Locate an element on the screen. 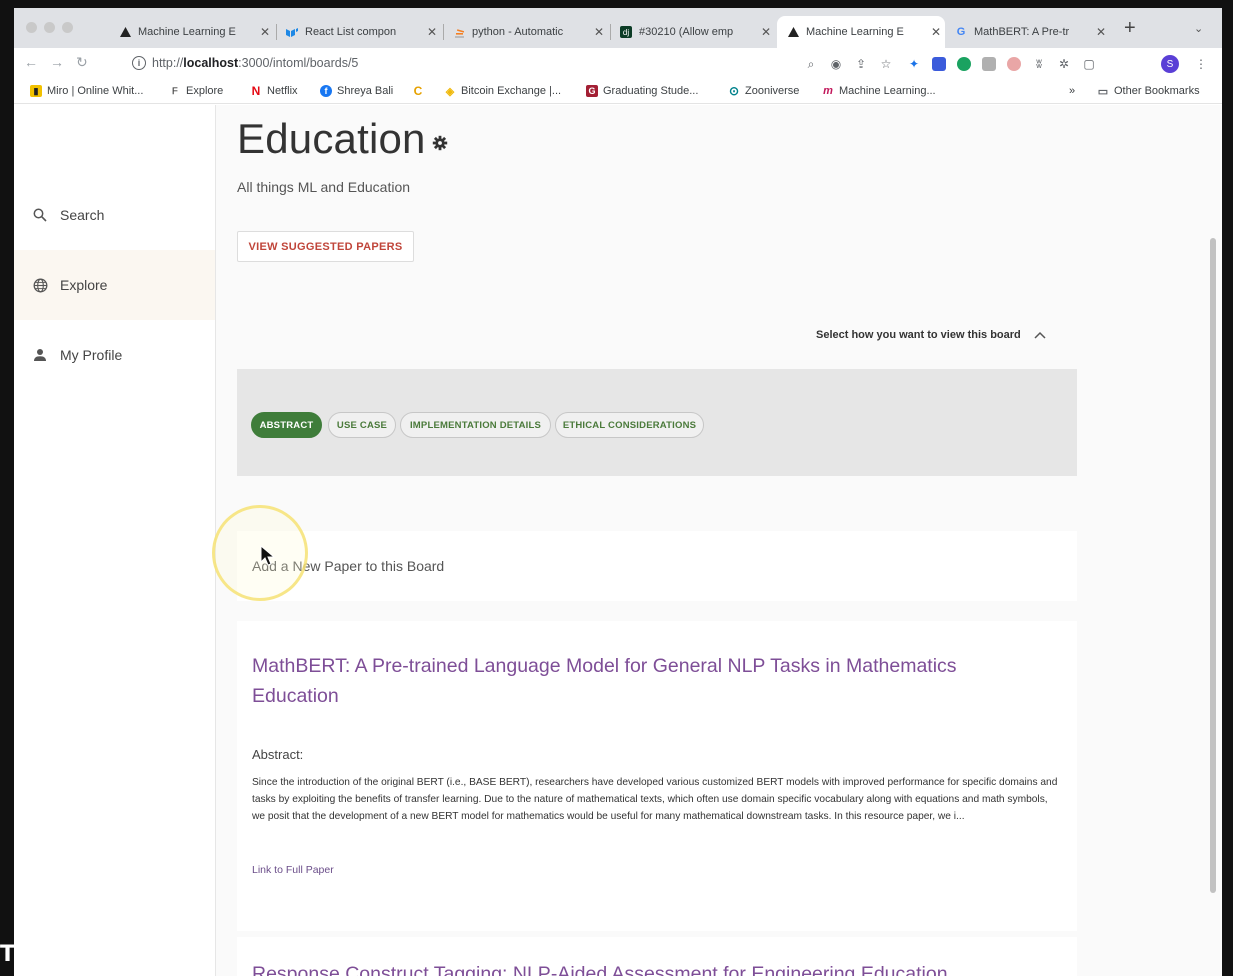 This screenshot has height=976, width=1233. reload-icon: ↻ is located at coordinates (82, 62).